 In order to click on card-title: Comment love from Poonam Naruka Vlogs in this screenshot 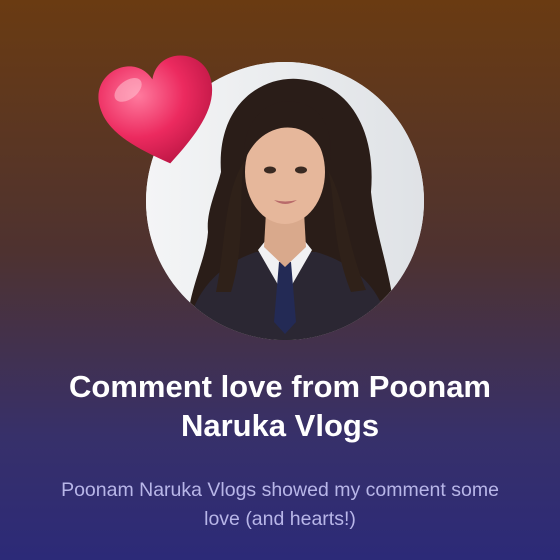, I will do `click(280, 406)`.